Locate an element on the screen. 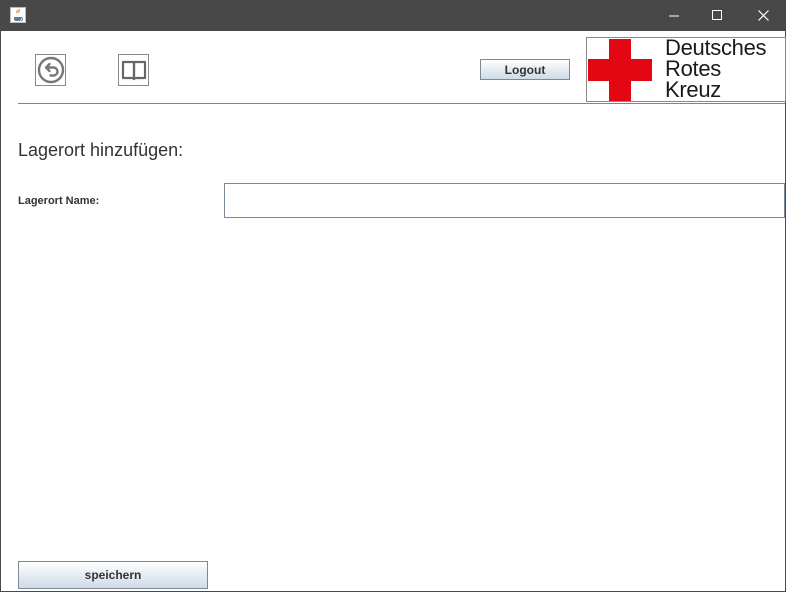 The height and width of the screenshot is (593, 786). lagerort-name-input is located at coordinates (504, 200).